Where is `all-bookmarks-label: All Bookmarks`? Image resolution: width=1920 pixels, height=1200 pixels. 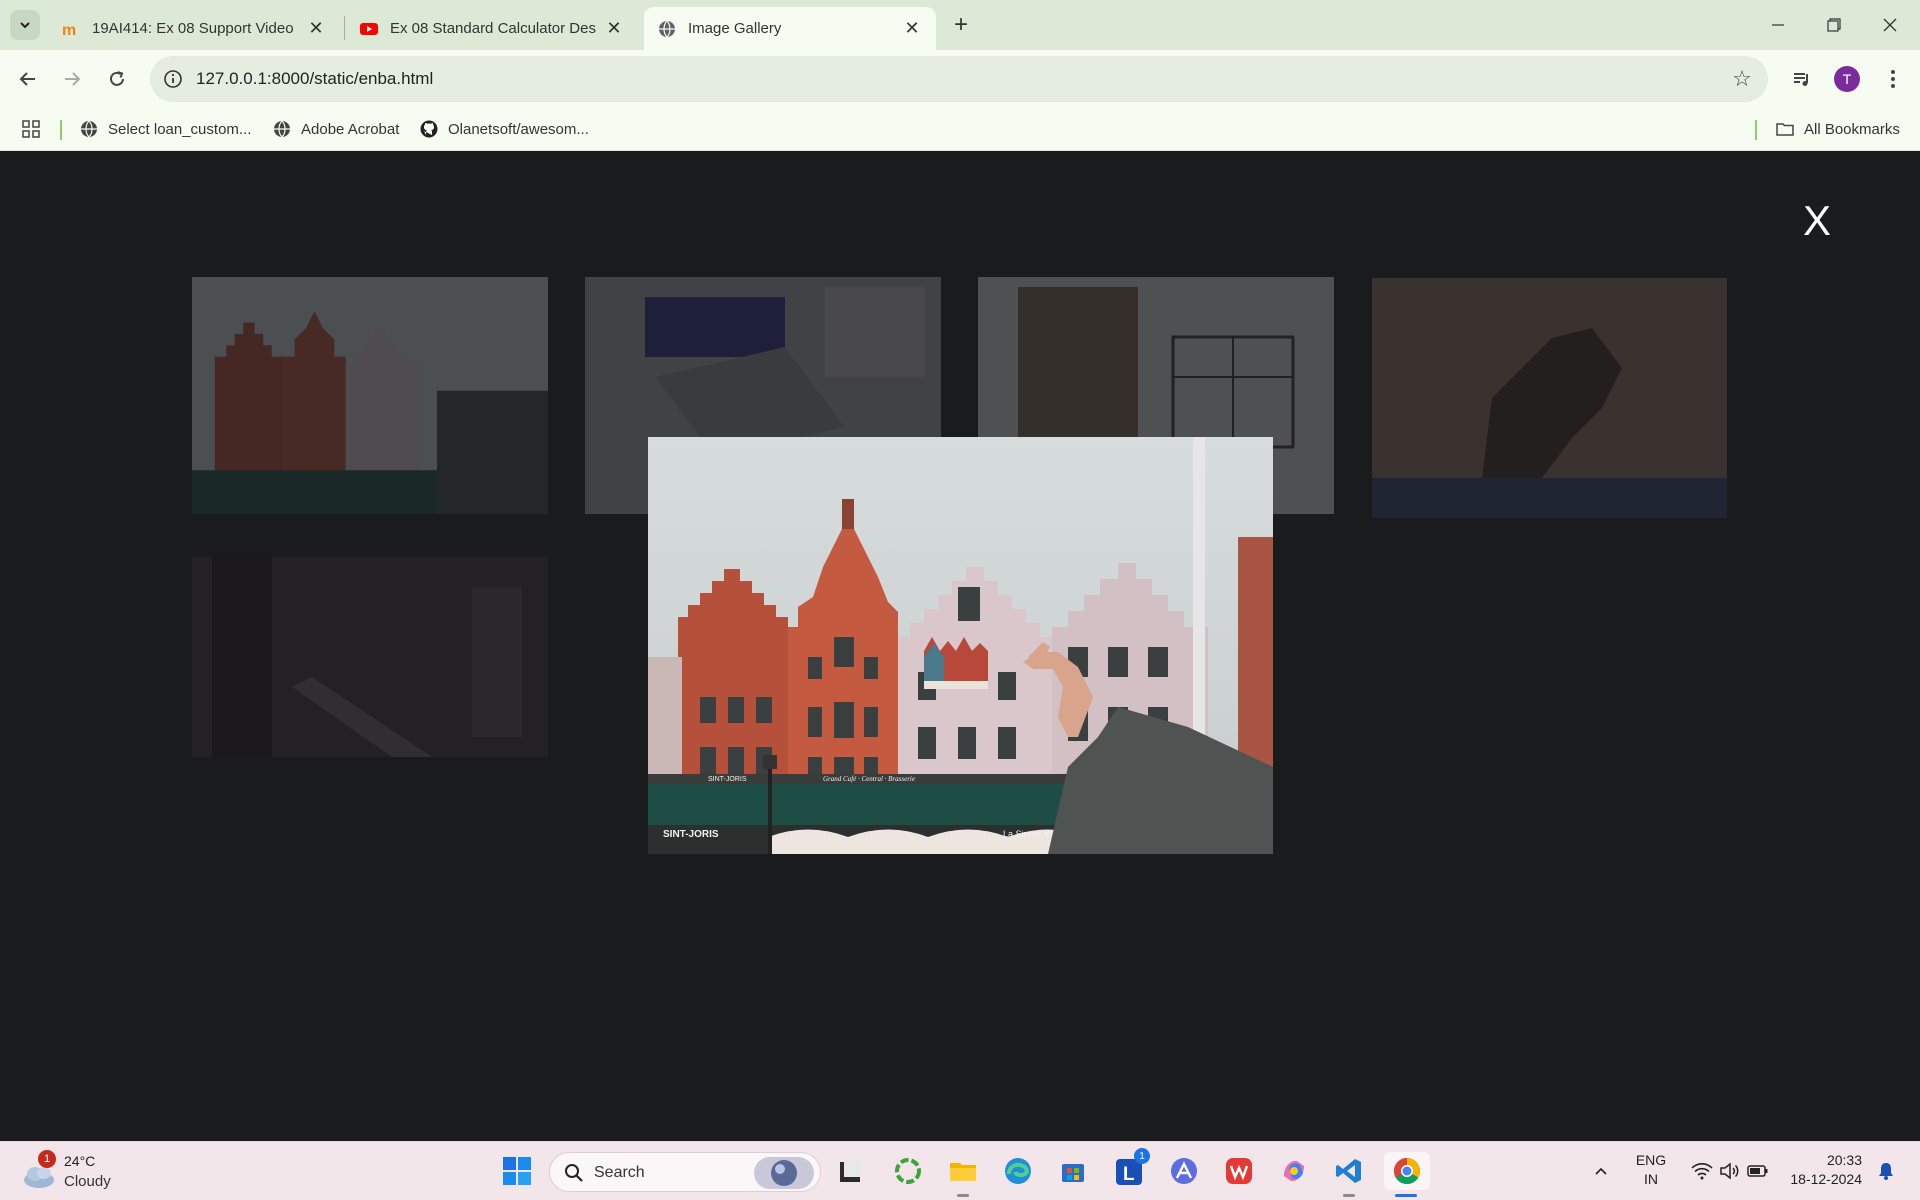
all-bookmarks-label: All Bookmarks is located at coordinates (1852, 129).